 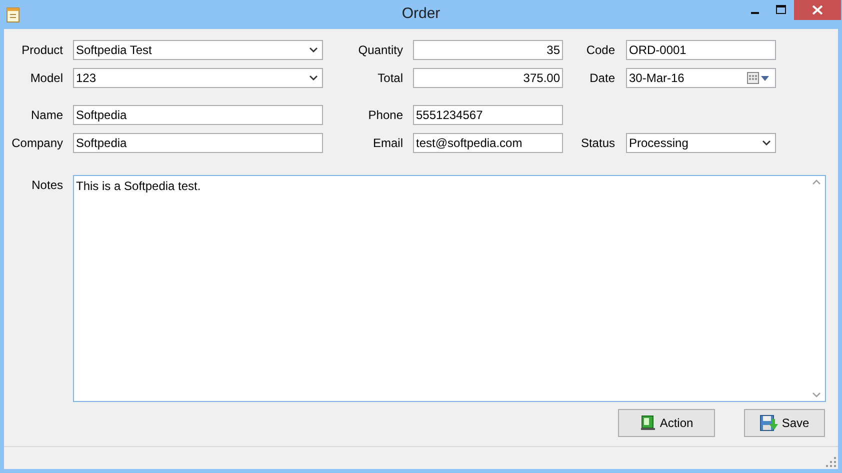 What do you see at coordinates (488, 115) in the screenshot?
I see `input-field: 5551234567` at bounding box center [488, 115].